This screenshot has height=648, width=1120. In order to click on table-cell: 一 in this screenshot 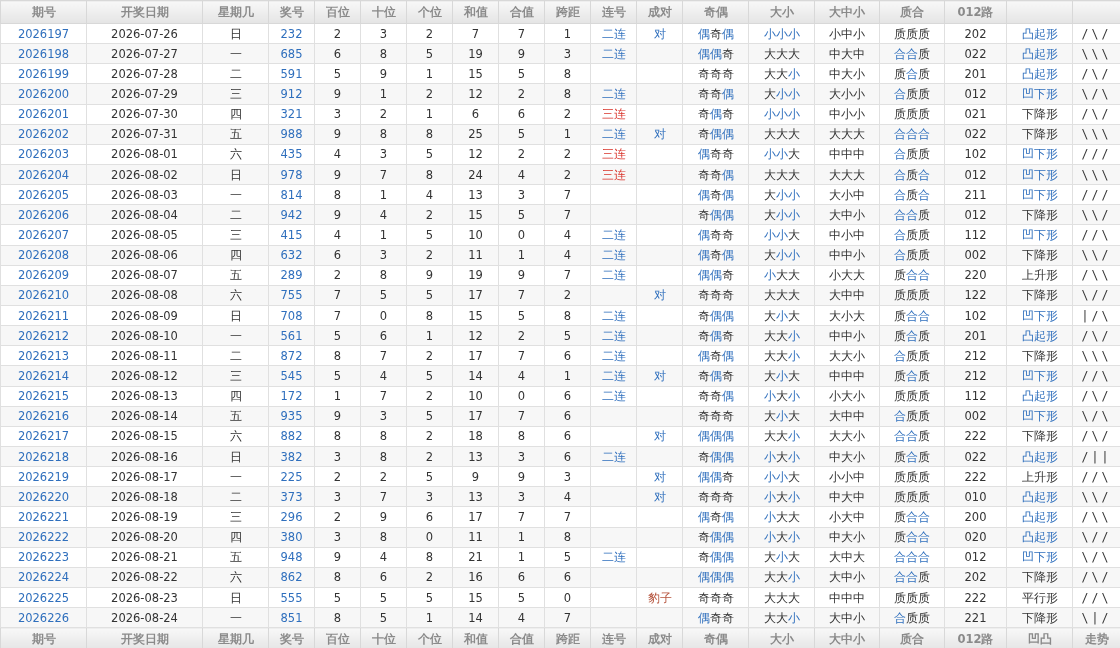, I will do `click(235, 335)`.